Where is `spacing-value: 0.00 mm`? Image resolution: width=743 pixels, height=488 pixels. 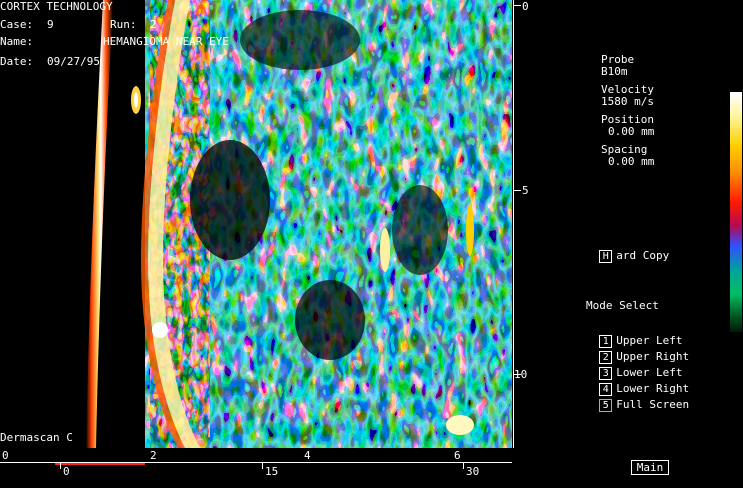 spacing-value: 0.00 mm is located at coordinates (631, 161).